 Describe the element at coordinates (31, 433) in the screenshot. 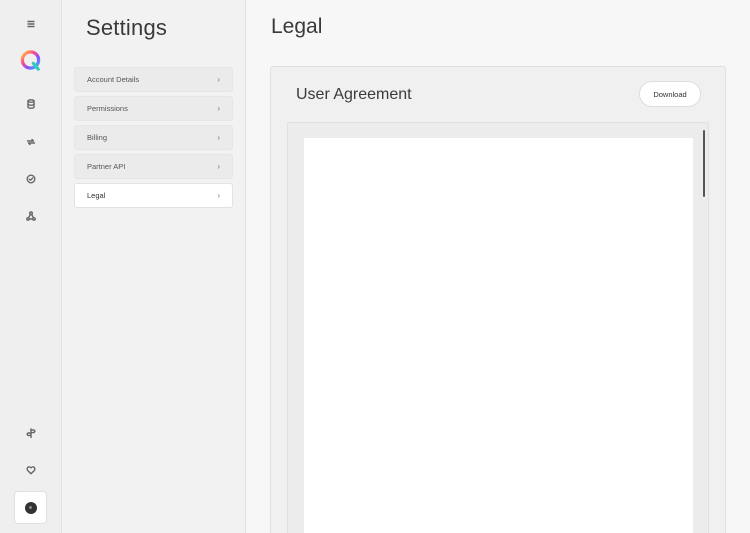

I see `signpost-icon` at that location.